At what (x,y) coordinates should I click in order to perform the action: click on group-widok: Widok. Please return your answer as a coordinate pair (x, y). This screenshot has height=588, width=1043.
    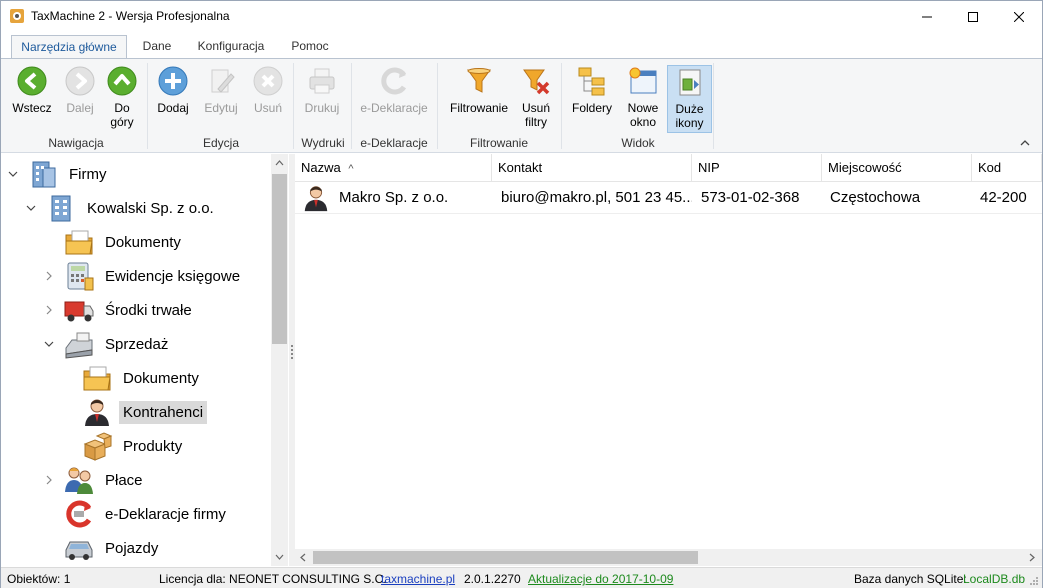
    Looking at the image, I should click on (638, 143).